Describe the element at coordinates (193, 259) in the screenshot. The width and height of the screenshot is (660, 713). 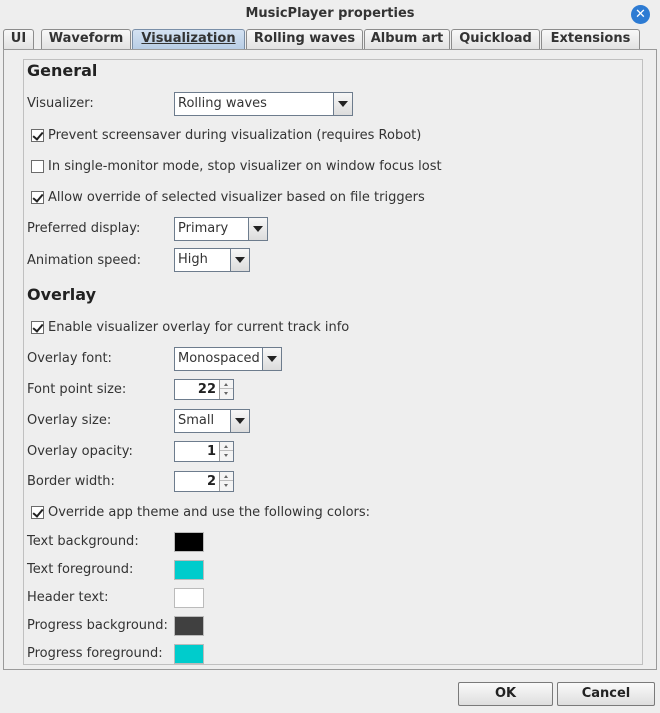
I see `animation-speed-value: High` at that location.